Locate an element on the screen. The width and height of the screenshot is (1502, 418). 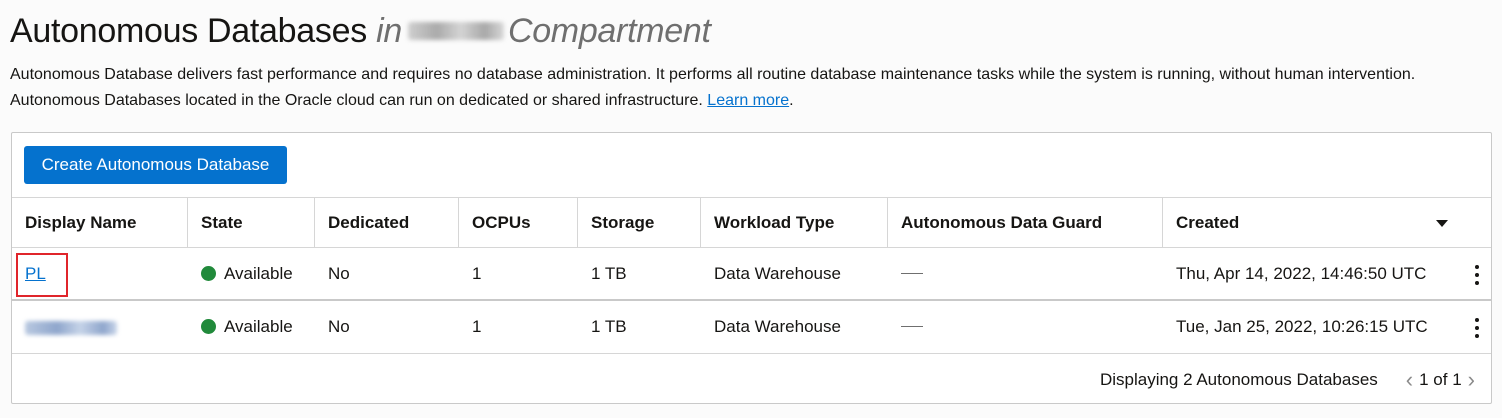
page-title-compartment: Compartment is located at coordinates (609, 31).